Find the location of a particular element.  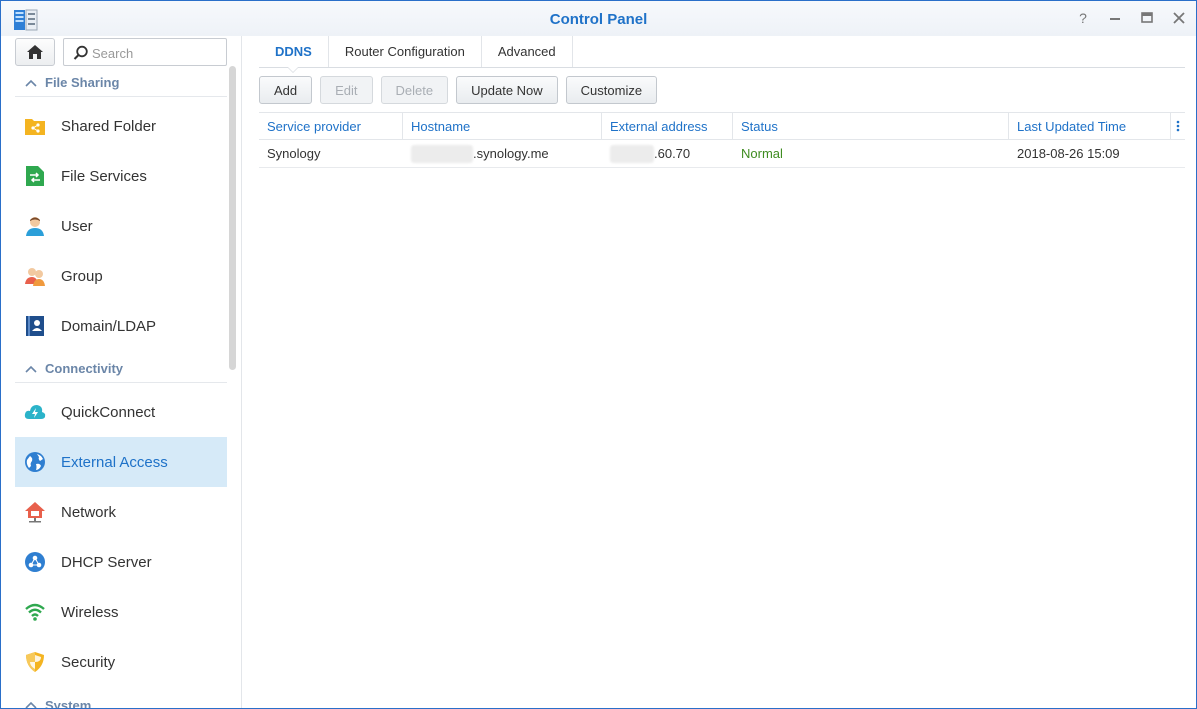

sidebar-item-shared-folder: Shared Folder is located at coordinates (121, 126).